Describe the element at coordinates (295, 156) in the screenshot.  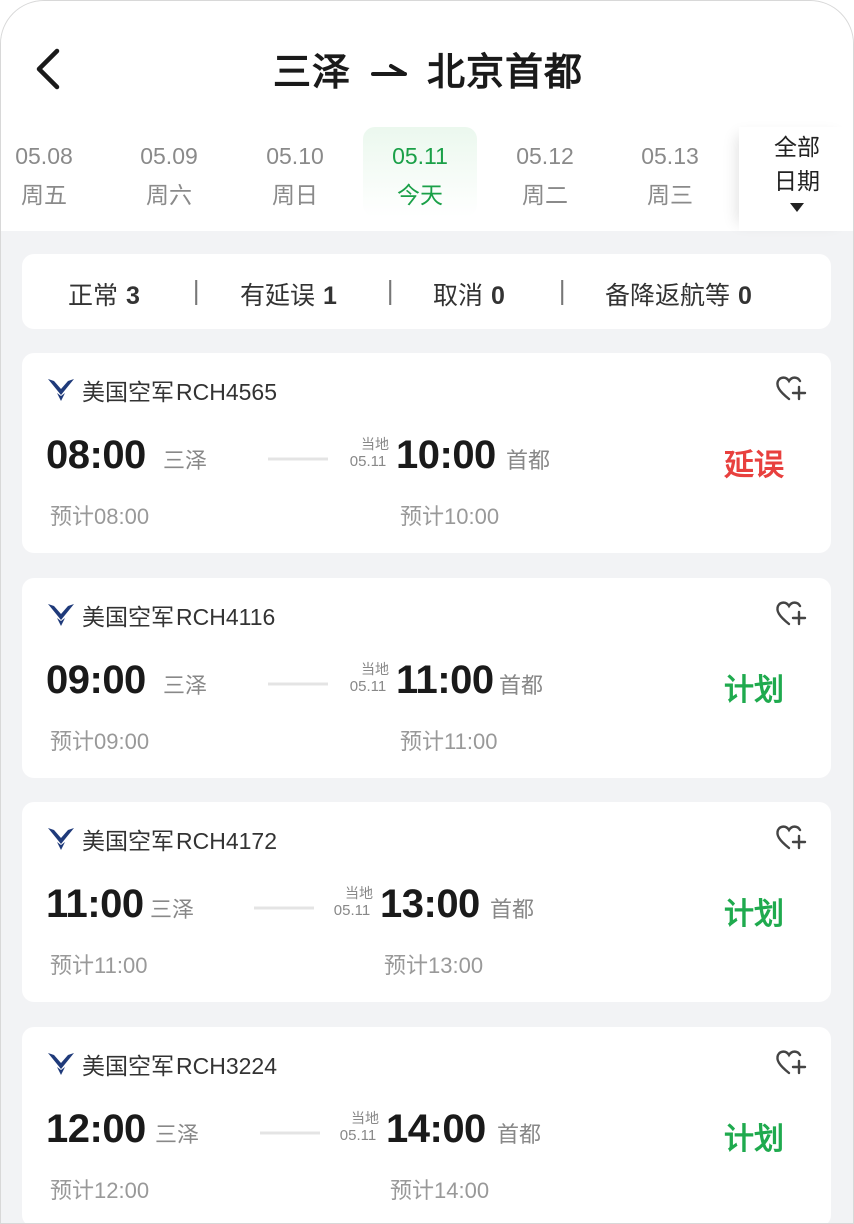
I see `date-label: 05.10` at that location.